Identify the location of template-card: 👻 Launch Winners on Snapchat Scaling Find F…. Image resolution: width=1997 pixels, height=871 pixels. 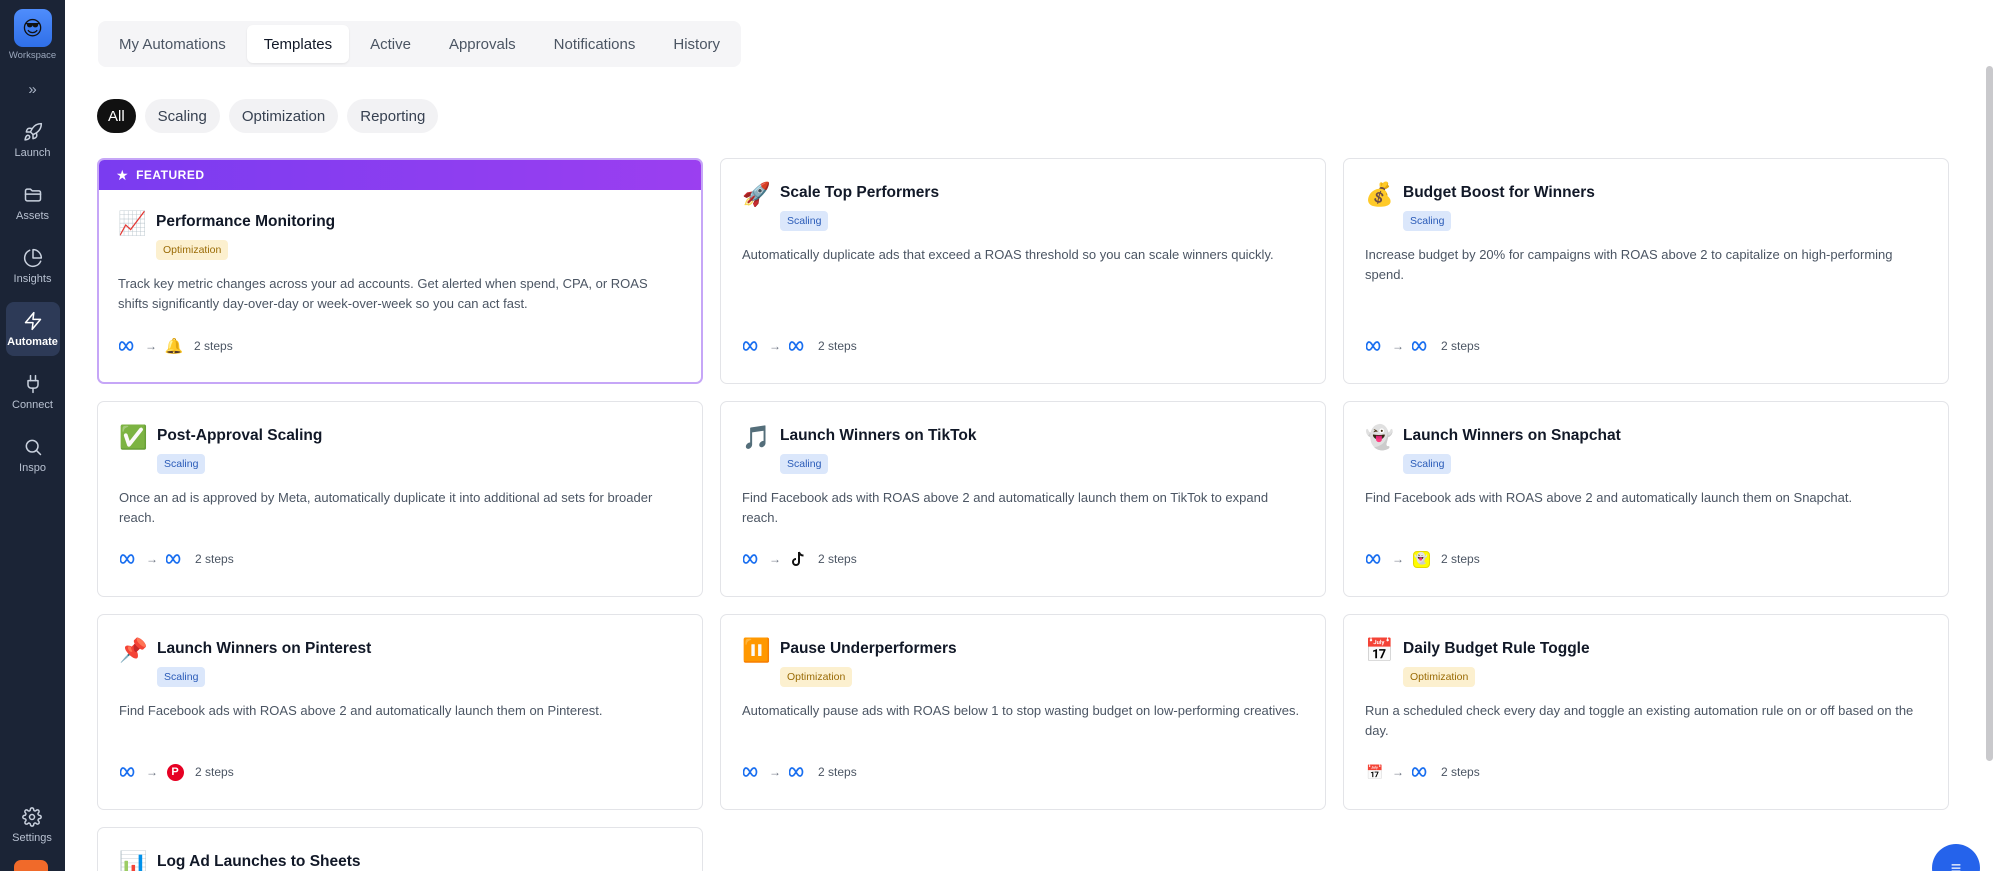
(1646, 499).